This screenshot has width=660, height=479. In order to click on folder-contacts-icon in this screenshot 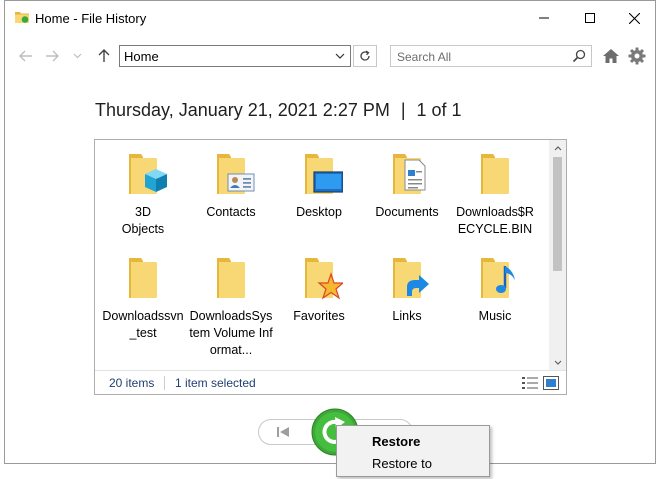, I will do `click(236, 174)`.